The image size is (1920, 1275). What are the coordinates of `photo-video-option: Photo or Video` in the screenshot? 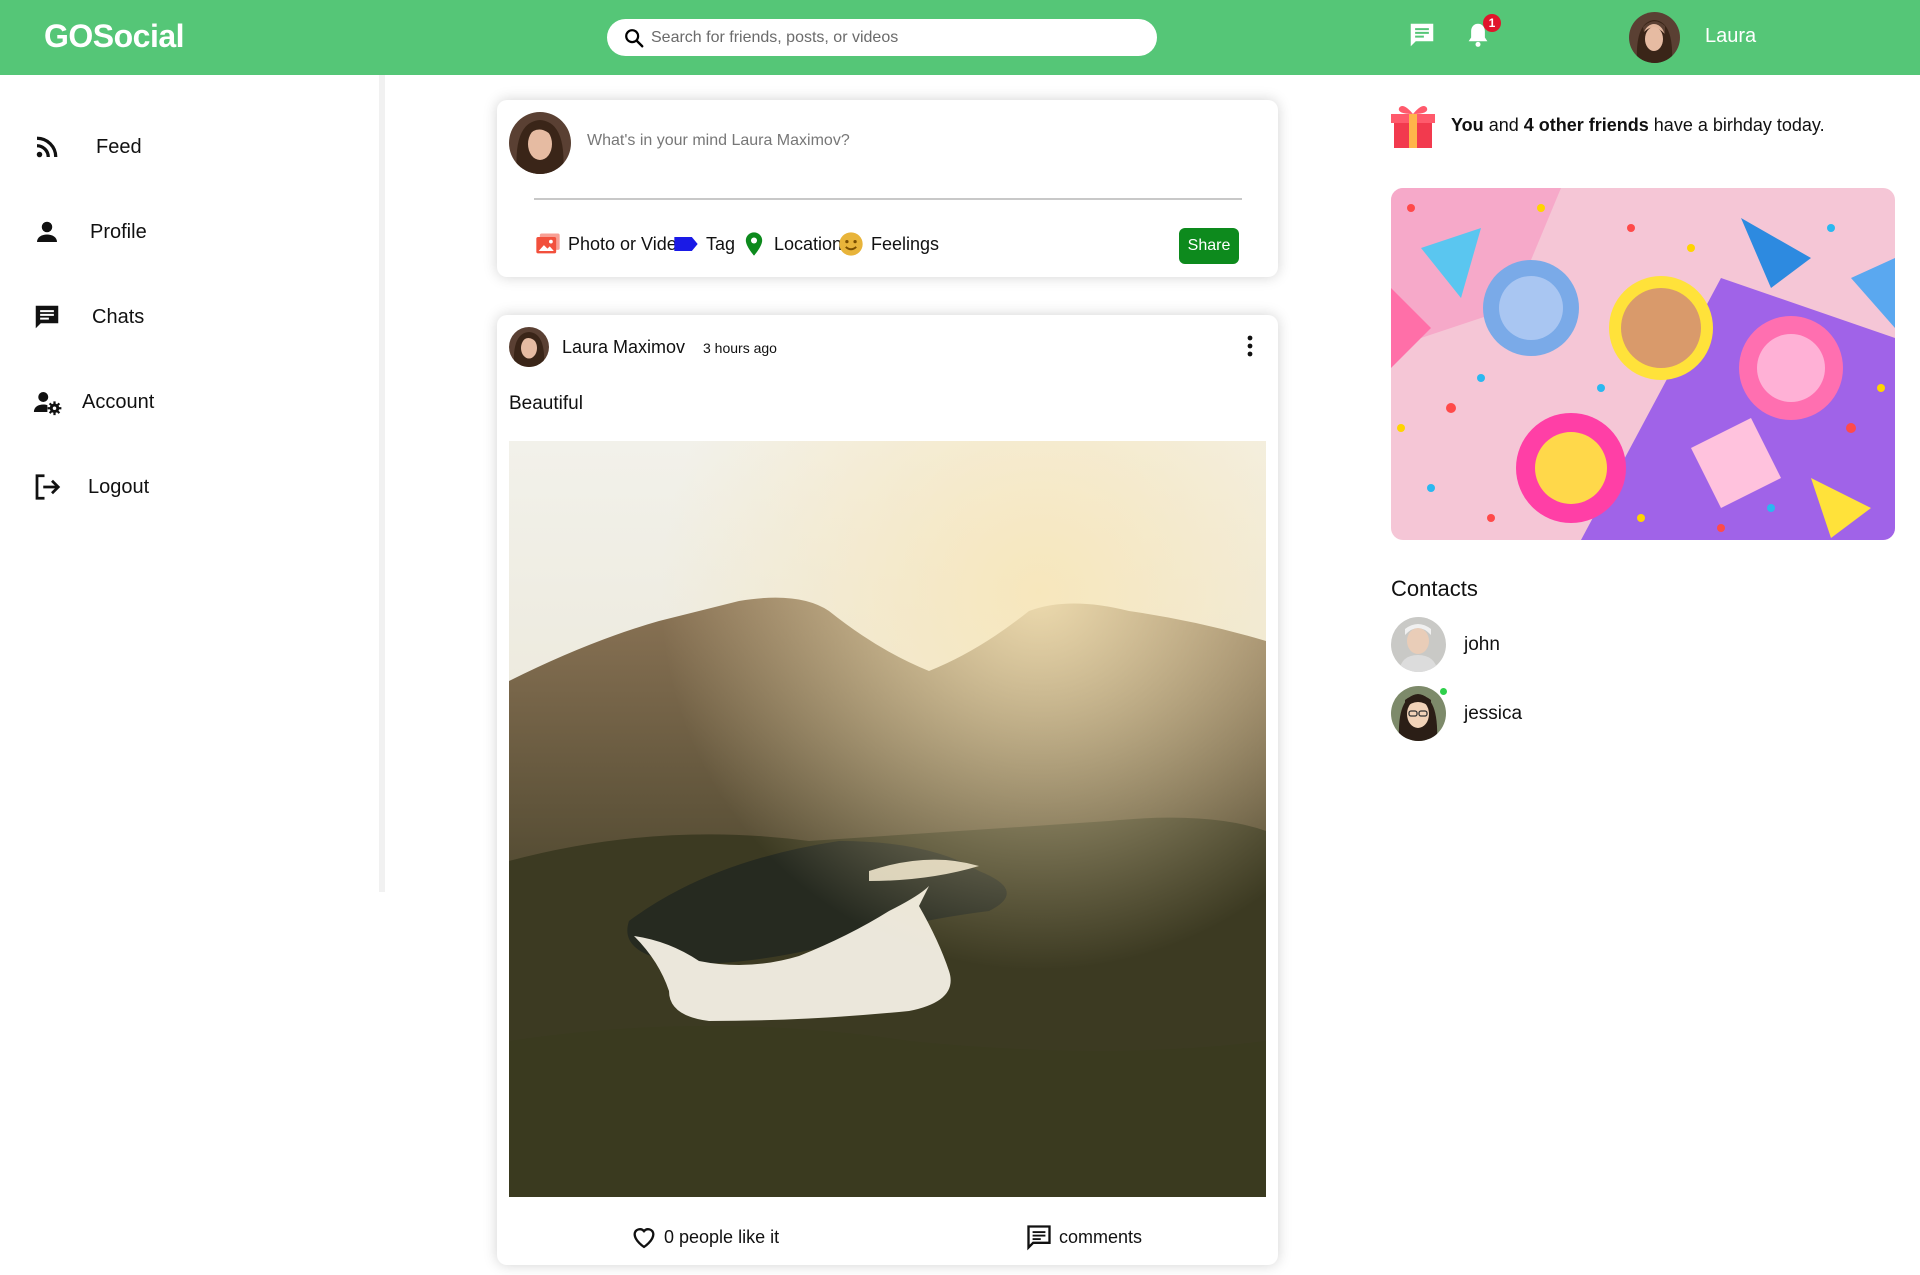 It's located at (610, 244).